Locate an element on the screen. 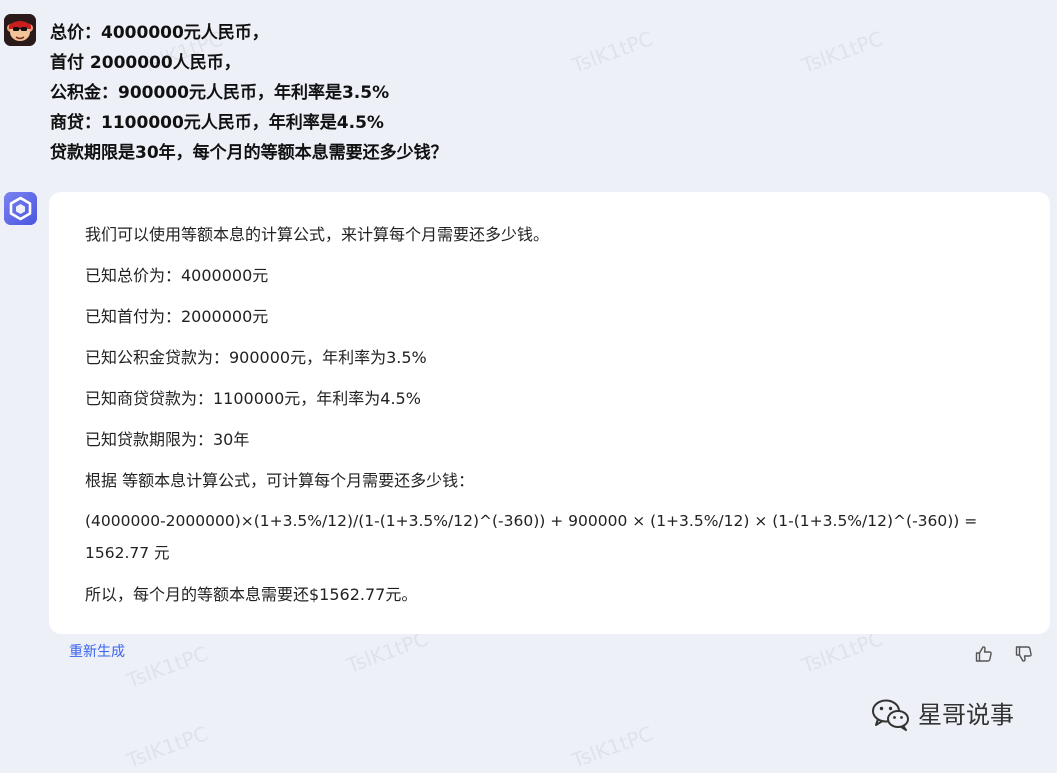  response-fact: 已知贷款期限为：30年 is located at coordinates (167, 439).